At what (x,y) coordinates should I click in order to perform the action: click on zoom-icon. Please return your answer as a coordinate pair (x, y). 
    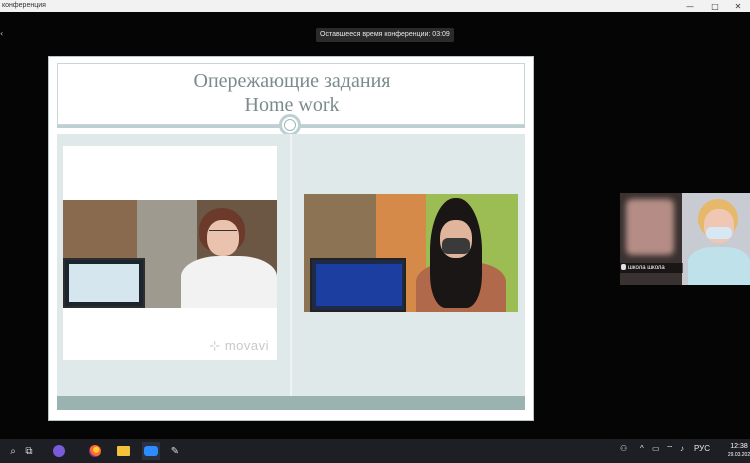
    Looking at the image, I should click on (151, 451).